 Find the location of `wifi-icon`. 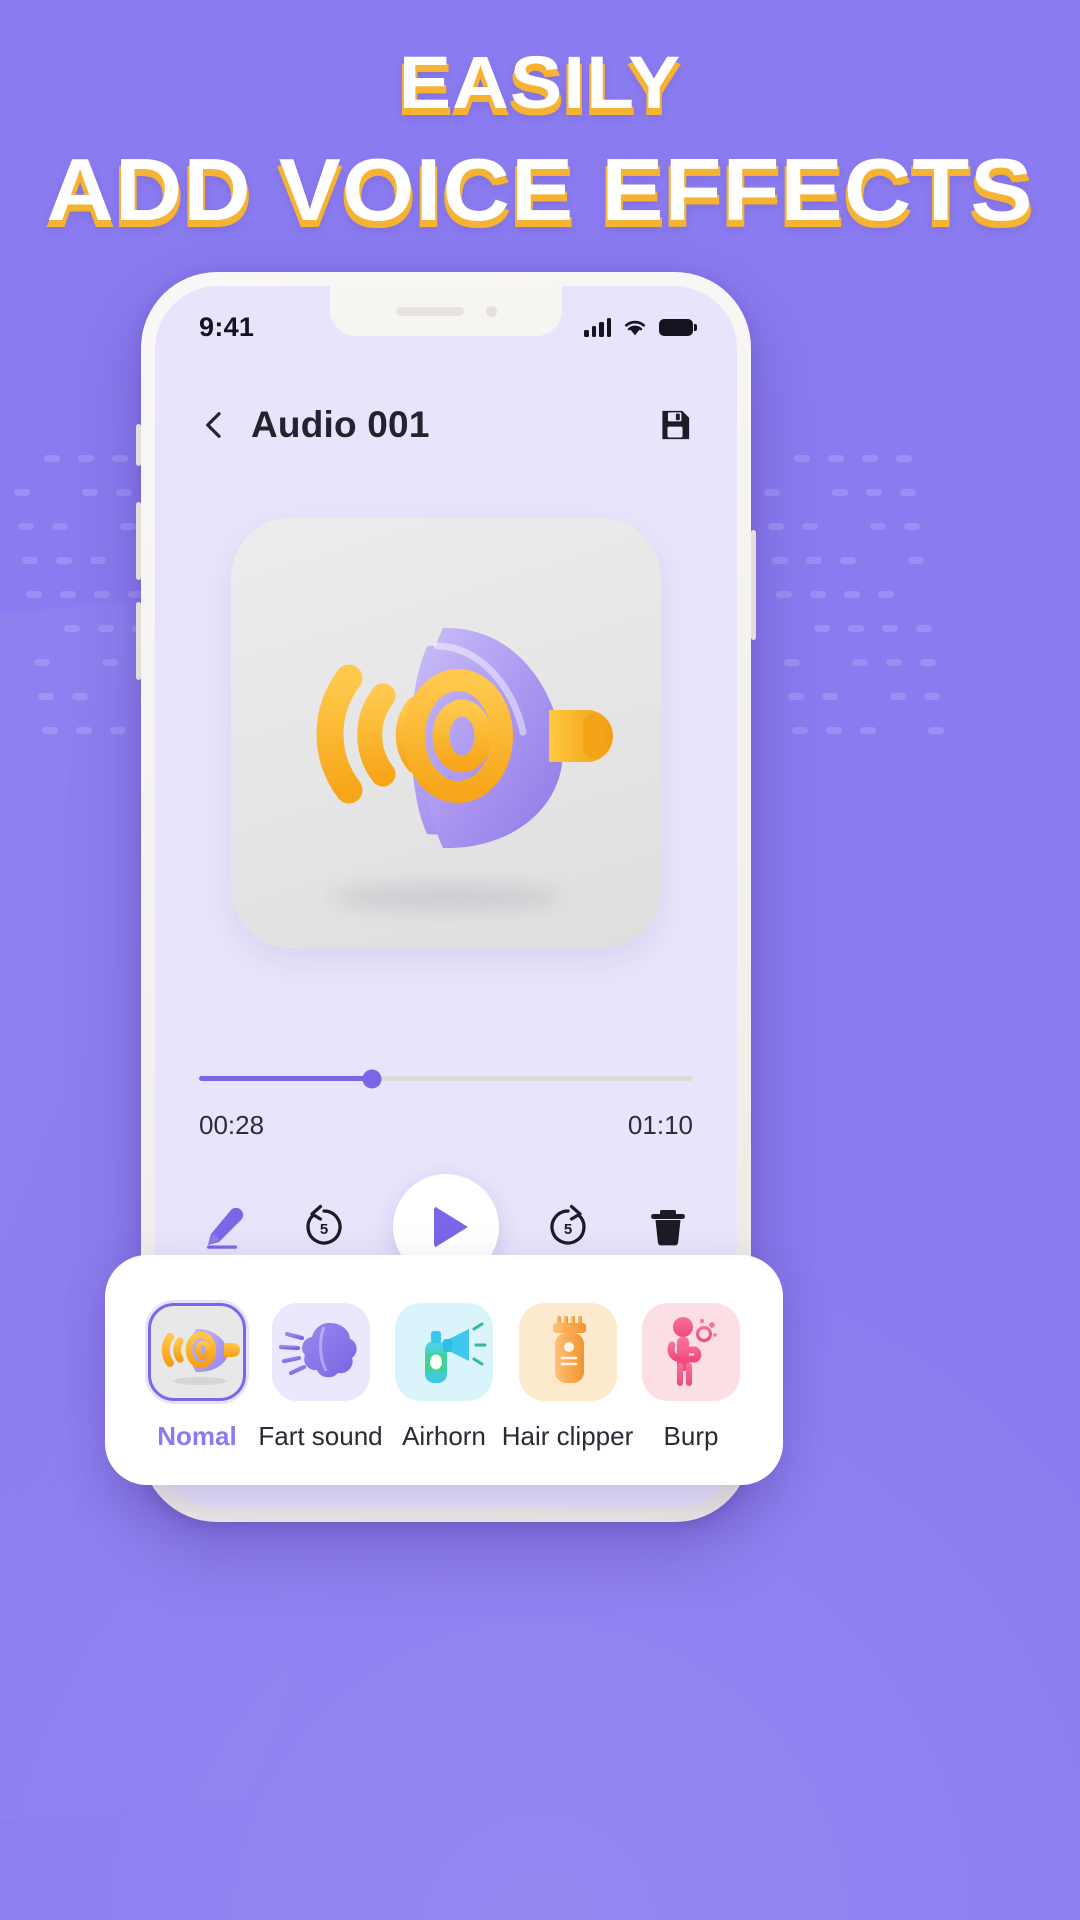

wifi-icon is located at coordinates (635, 327).